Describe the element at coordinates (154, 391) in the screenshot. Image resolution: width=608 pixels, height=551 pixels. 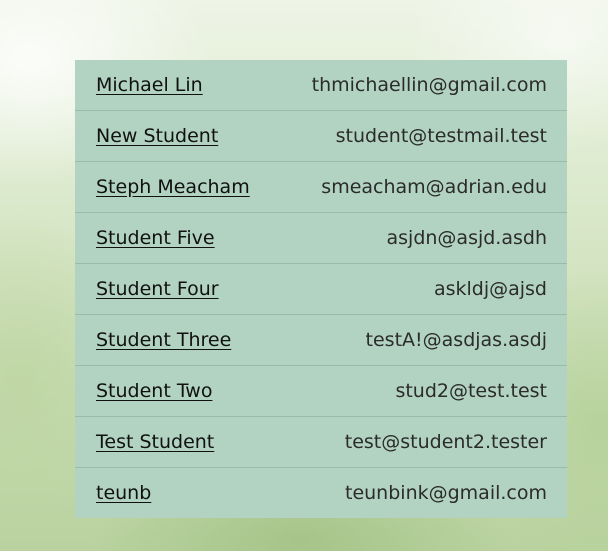
I see `student-name-link: Student Two` at that location.